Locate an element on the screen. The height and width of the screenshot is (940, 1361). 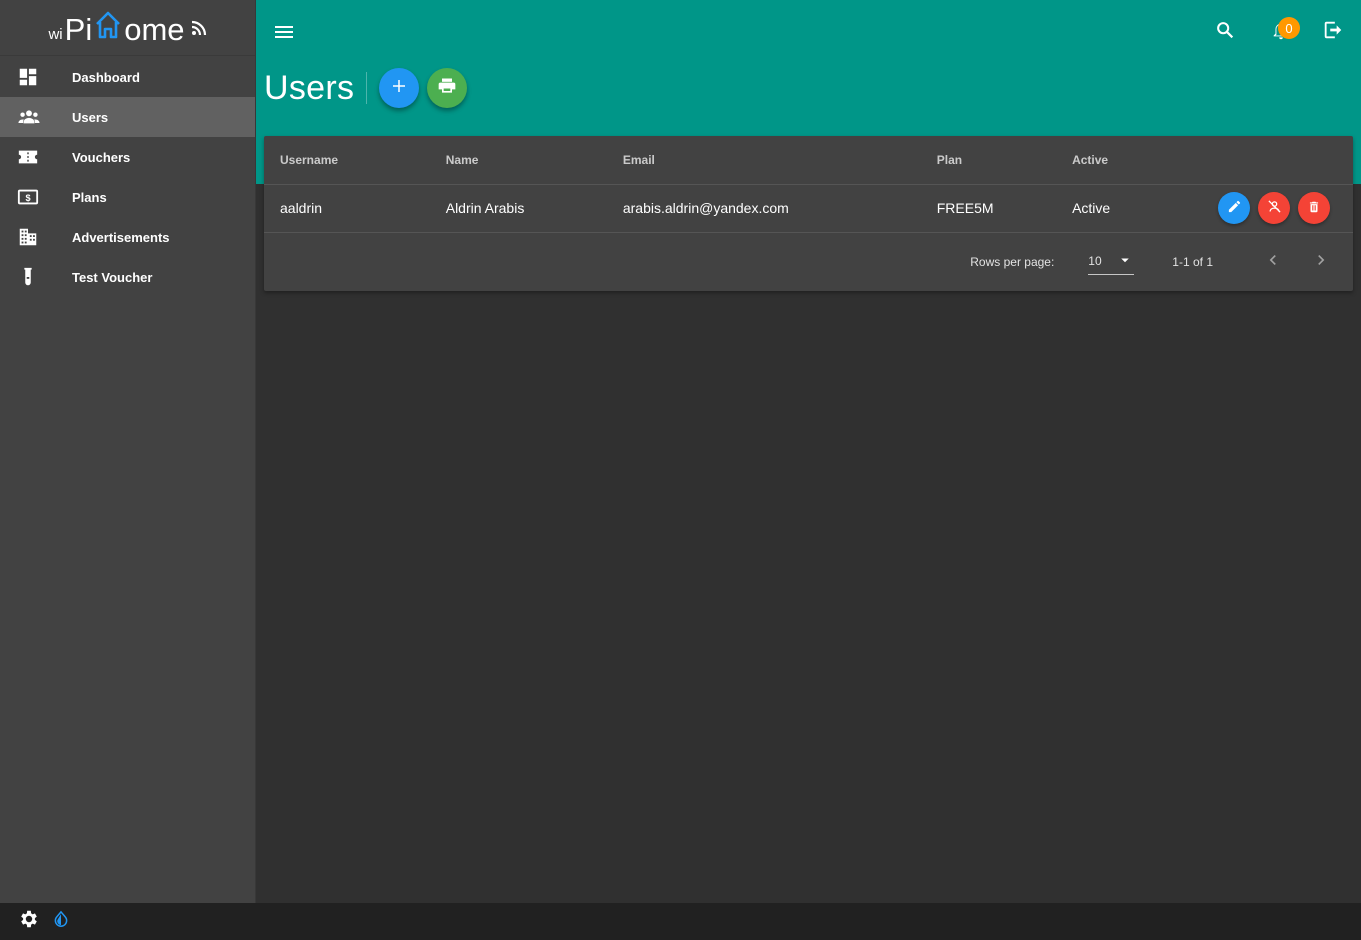
next-page-button is located at coordinates (1321, 262).